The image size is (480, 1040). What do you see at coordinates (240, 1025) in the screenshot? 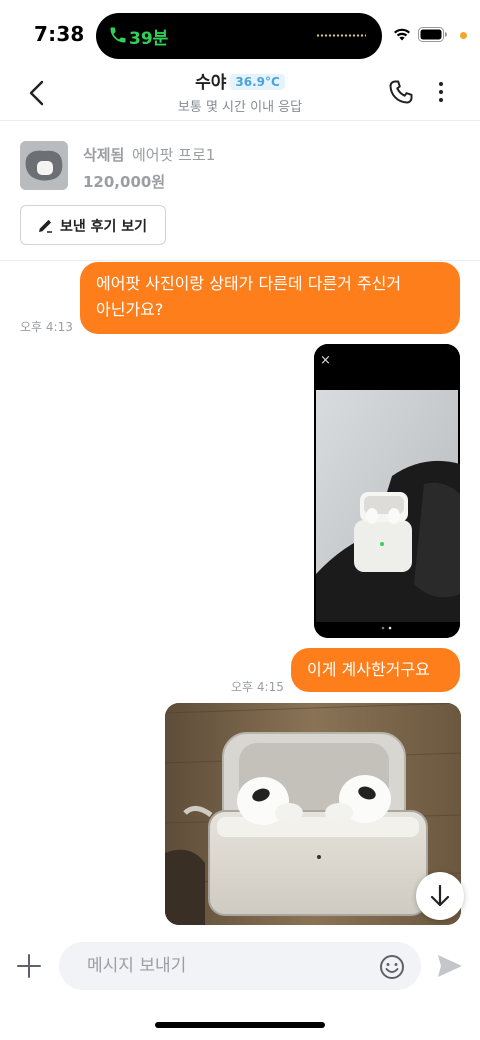
I see `home-indicator` at bounding box center [240, 1025].